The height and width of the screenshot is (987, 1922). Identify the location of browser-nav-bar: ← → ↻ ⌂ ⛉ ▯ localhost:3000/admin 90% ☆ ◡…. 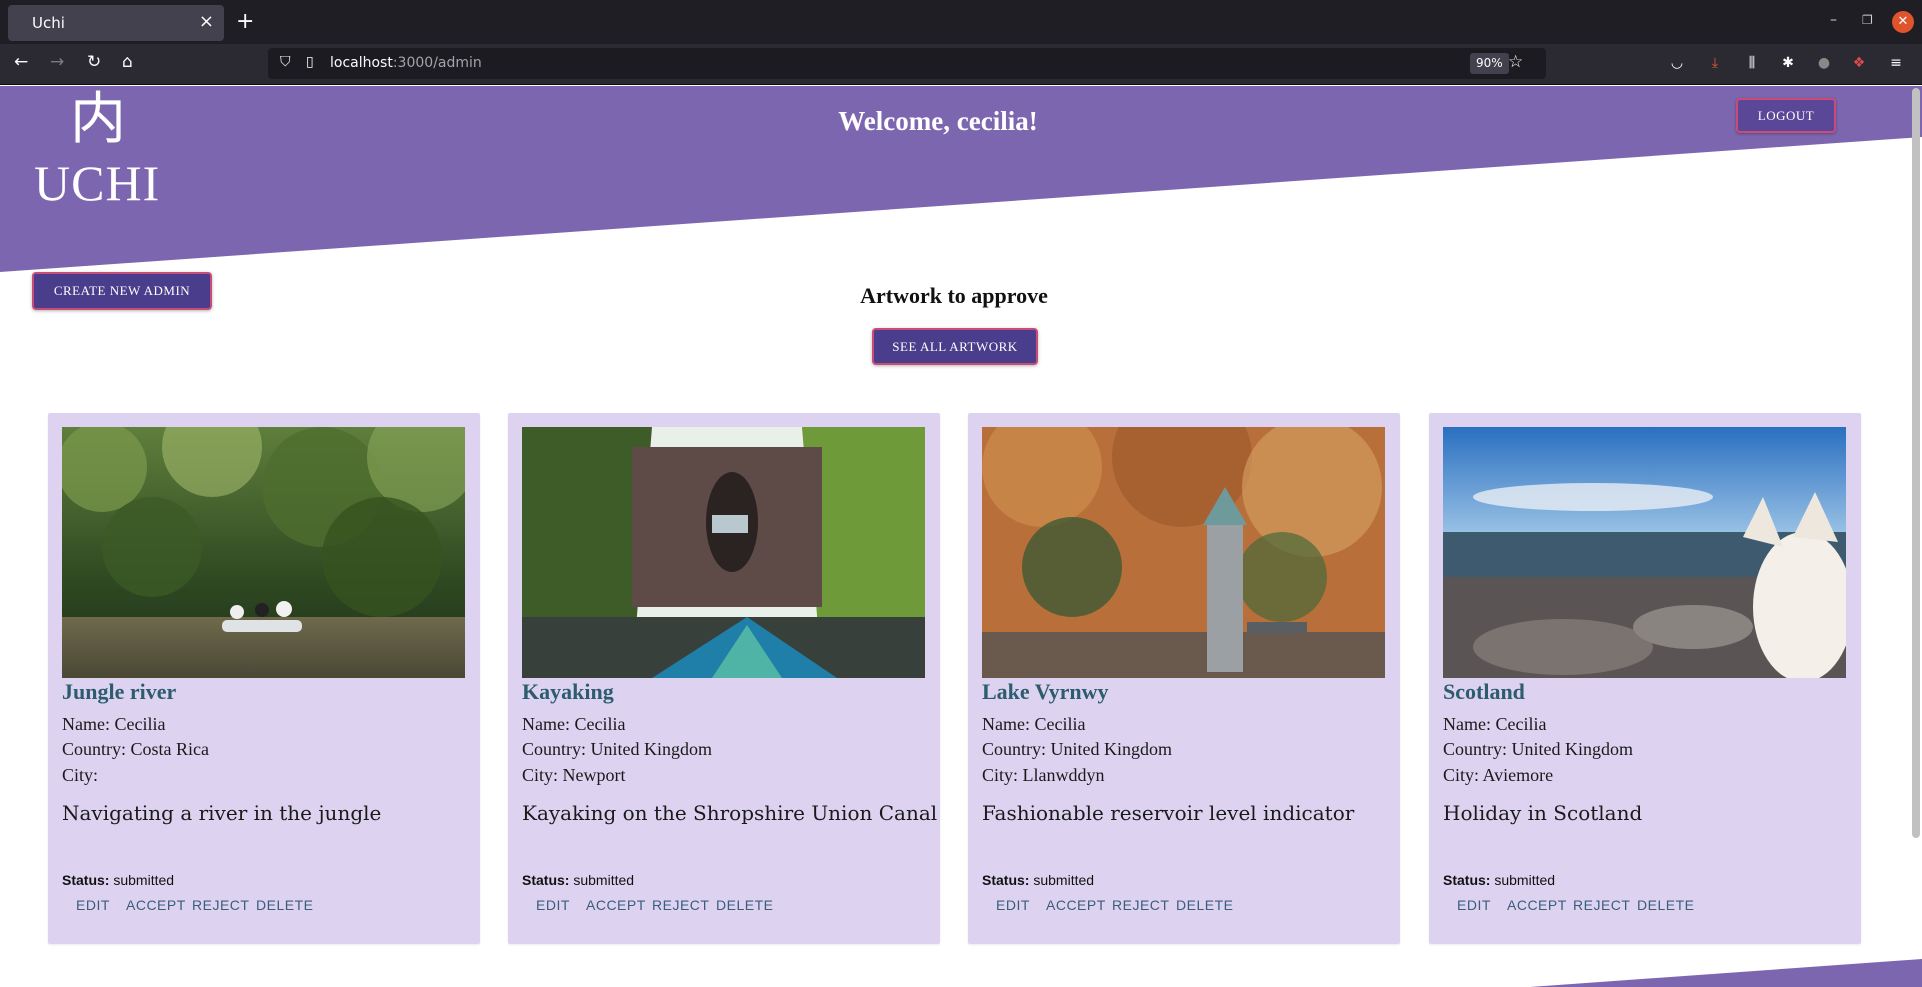
(961, 64).